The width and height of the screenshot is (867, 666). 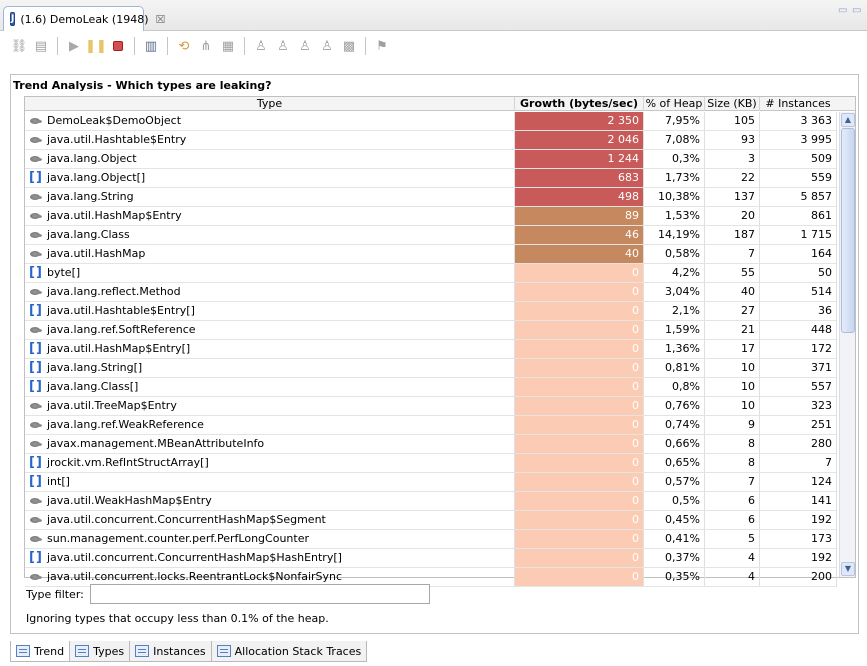 I want to click on cell-heap: 0,35%, so click(x=674, y=577).